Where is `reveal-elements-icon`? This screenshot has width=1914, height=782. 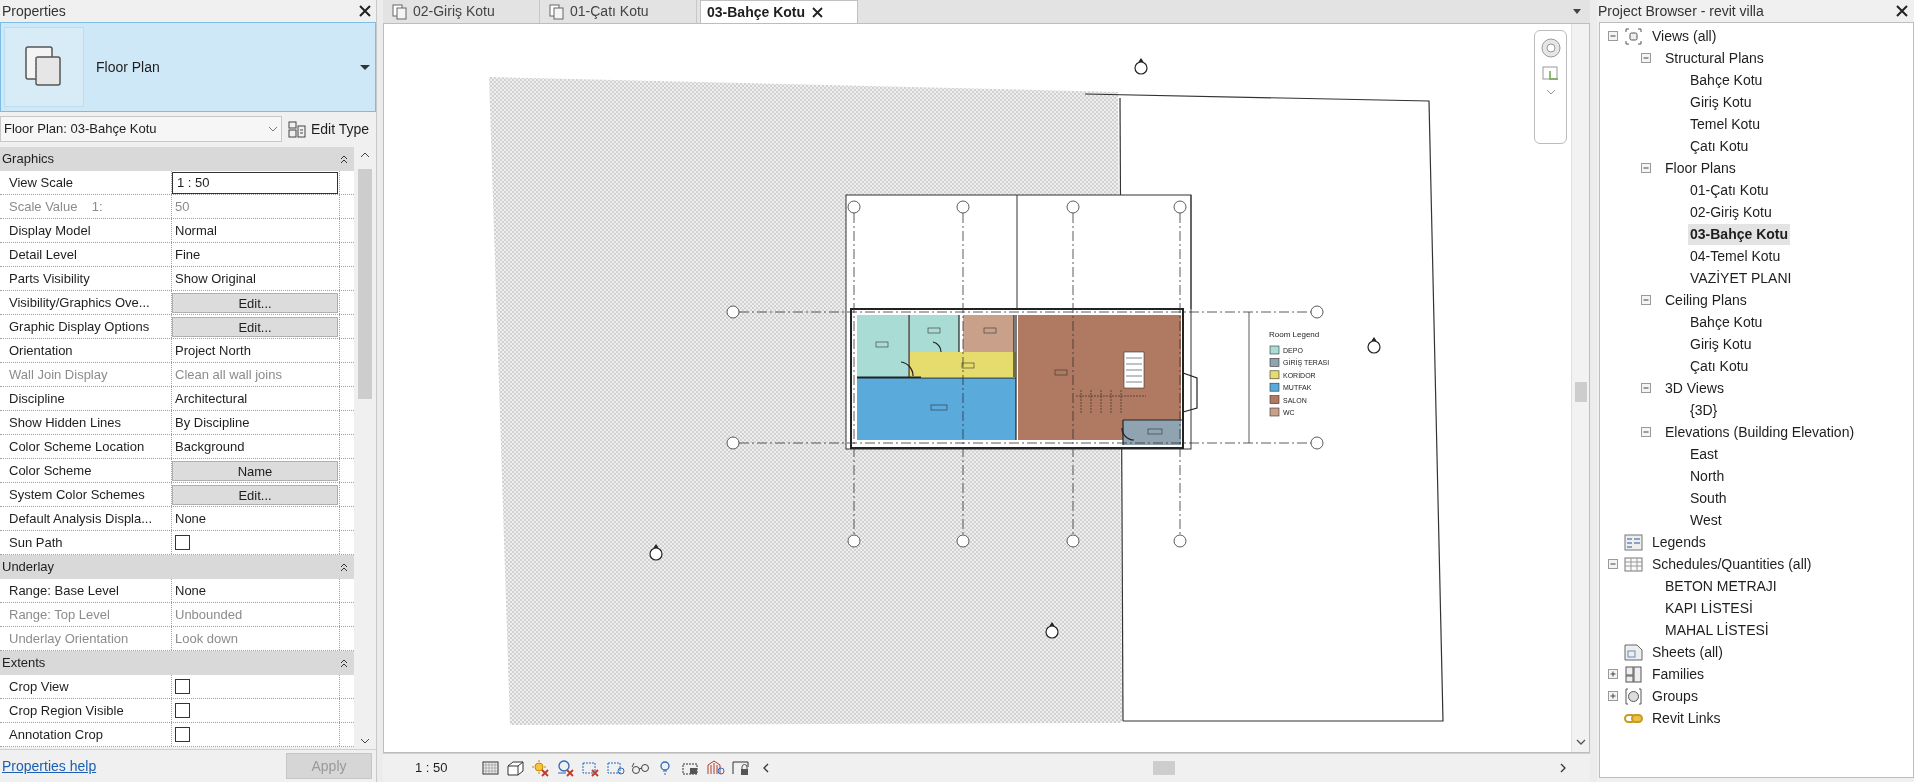
reveal-elements-icon is located at coordinates (715, 768).